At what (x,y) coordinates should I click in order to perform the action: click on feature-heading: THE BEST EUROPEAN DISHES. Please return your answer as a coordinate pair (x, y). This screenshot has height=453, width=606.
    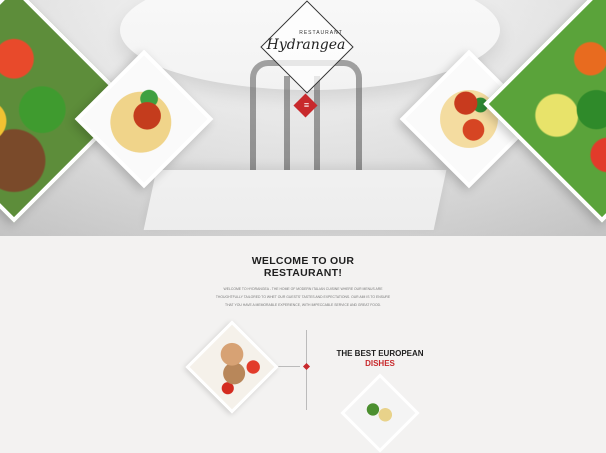
    Looking at the image, I should click on (380, 358).